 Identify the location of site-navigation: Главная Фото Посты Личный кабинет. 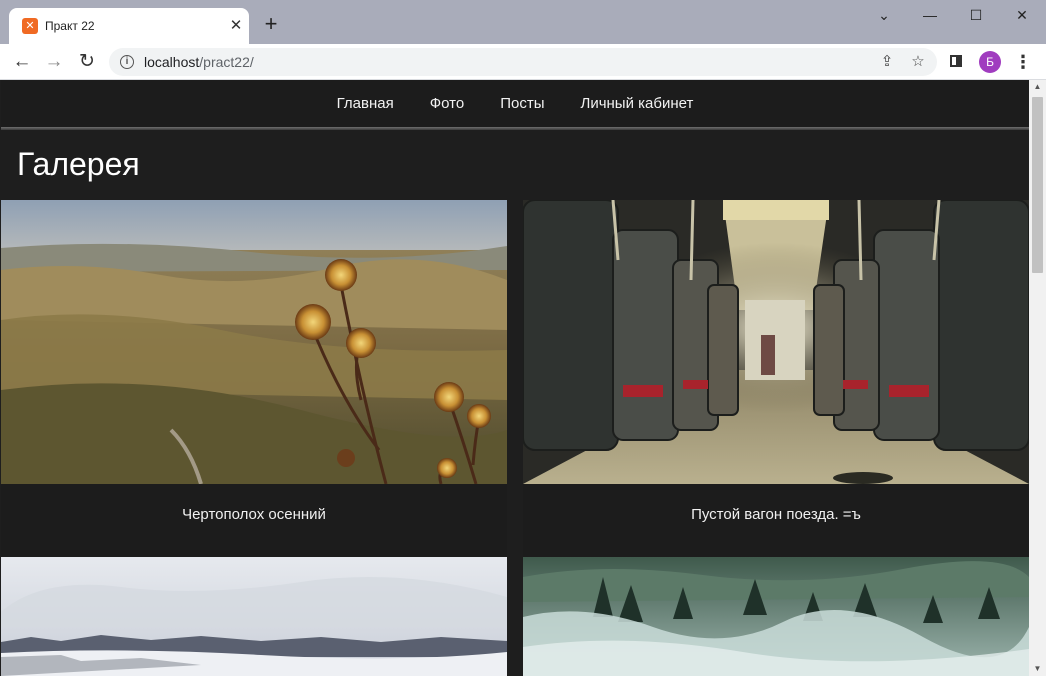
(515, 103).